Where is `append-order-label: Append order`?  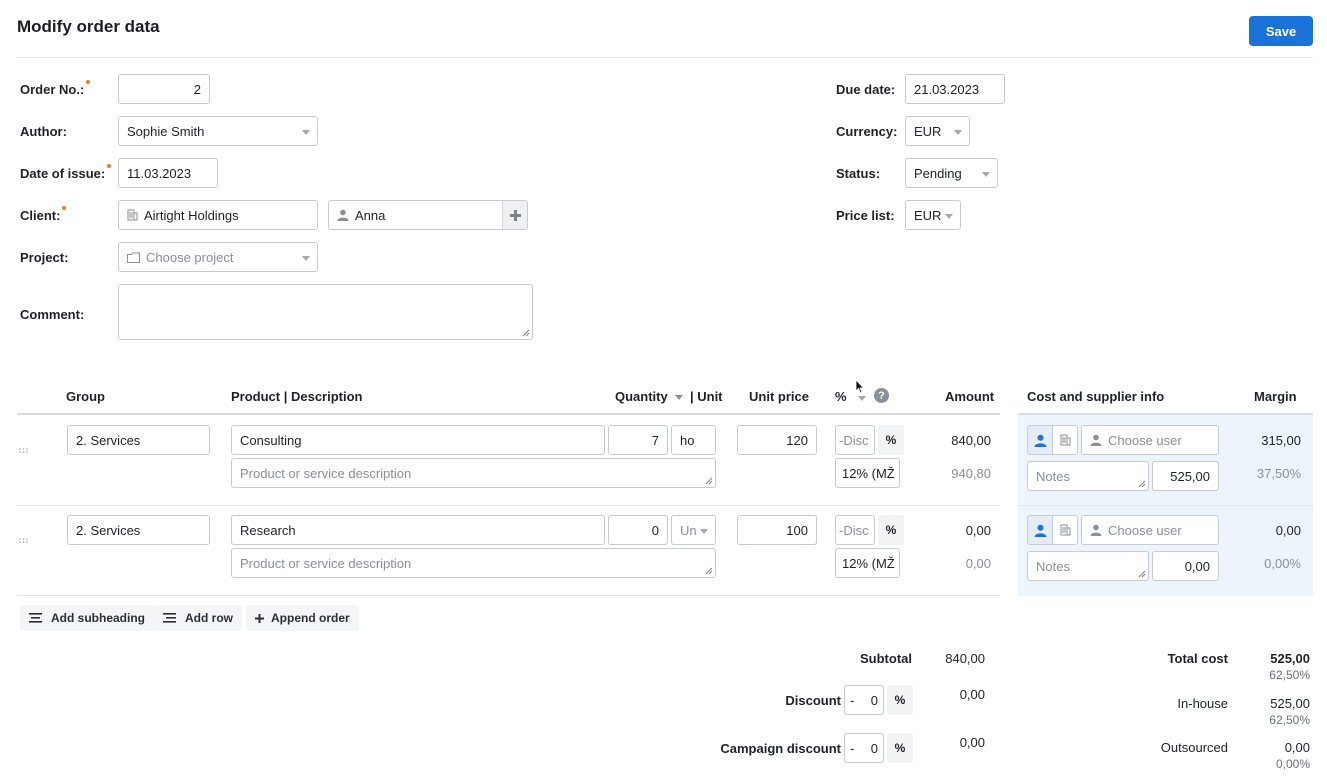 append-order-label: Append order is located at coordinates (310, 618).